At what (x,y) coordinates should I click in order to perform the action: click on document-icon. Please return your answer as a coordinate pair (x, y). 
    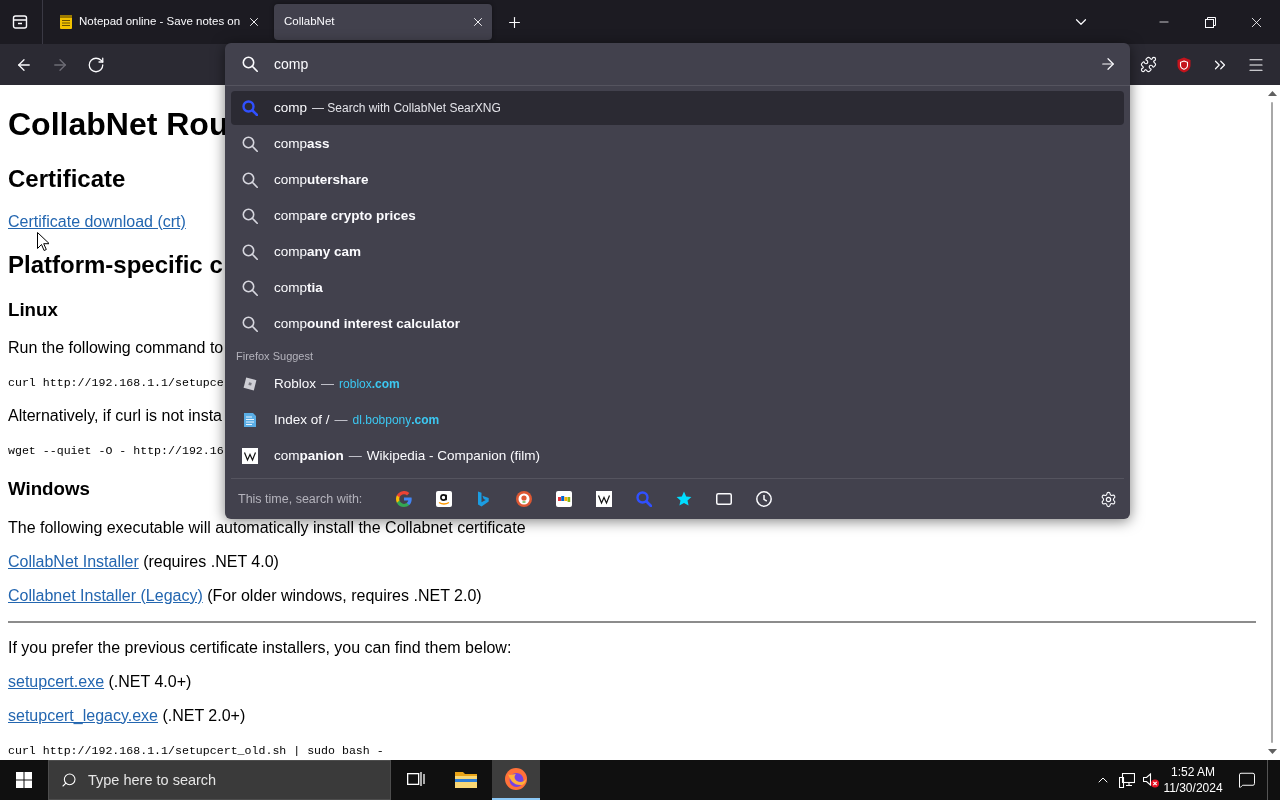
    Looking at the image, I should click on (250, 420).